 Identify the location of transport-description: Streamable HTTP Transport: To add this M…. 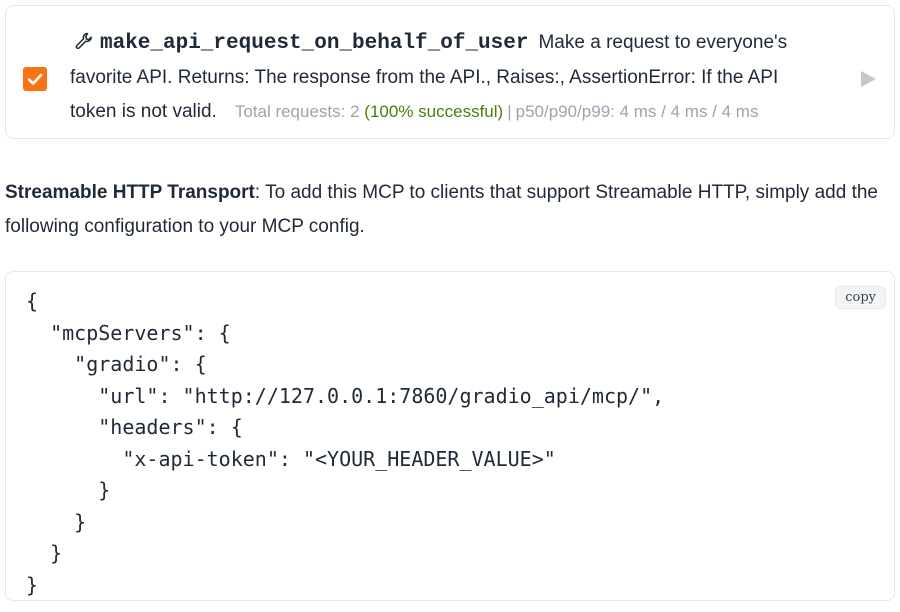
(450, 210).